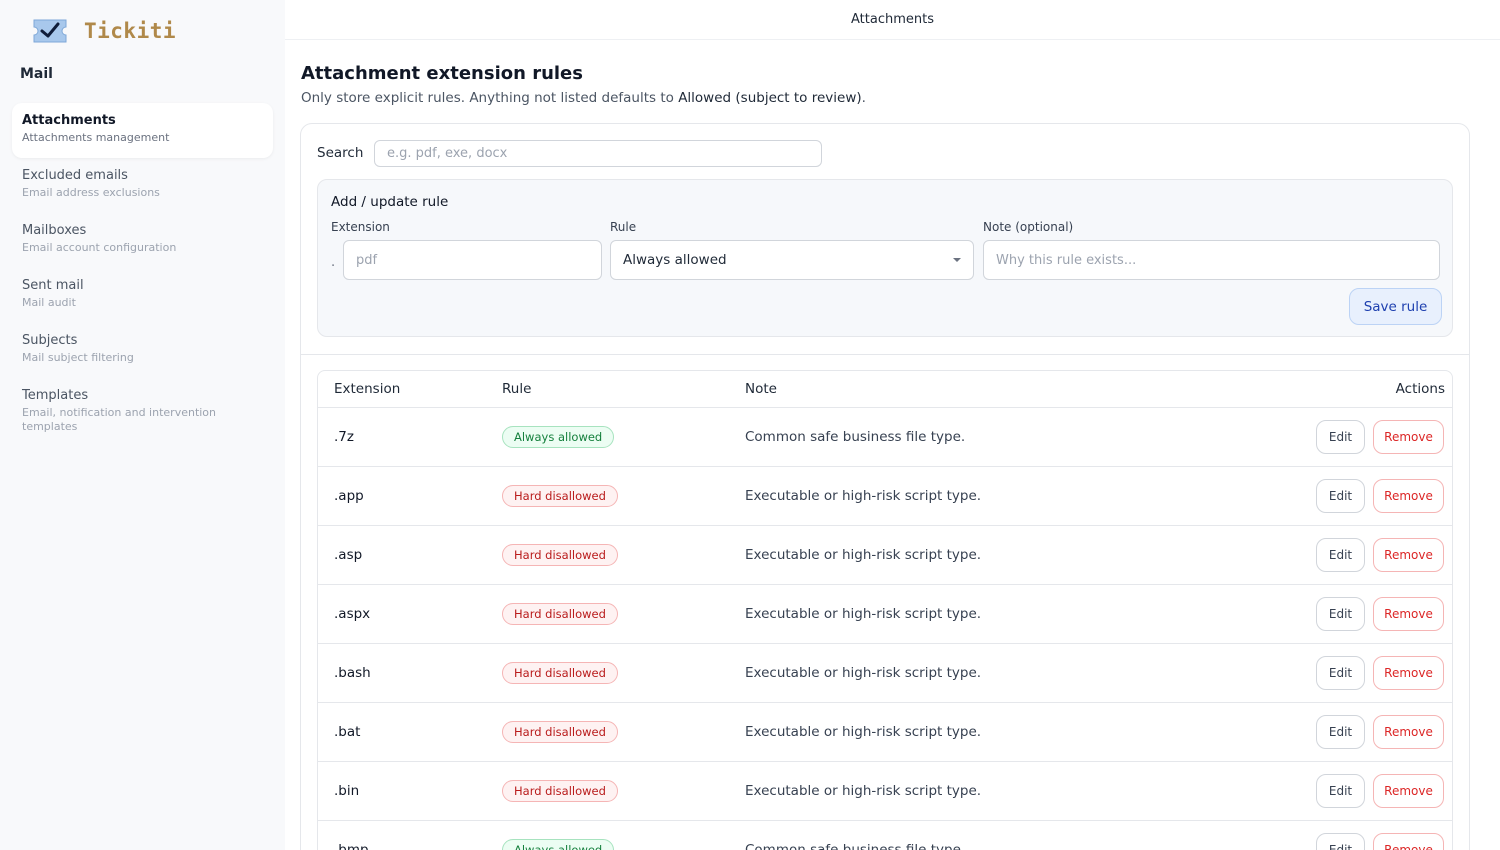 Image resolution: width=1500 pixels, height=850 pixels. Describe the element at coordinates (761, 389) in the screenshot. I see `column-header-note: Note` at that location.